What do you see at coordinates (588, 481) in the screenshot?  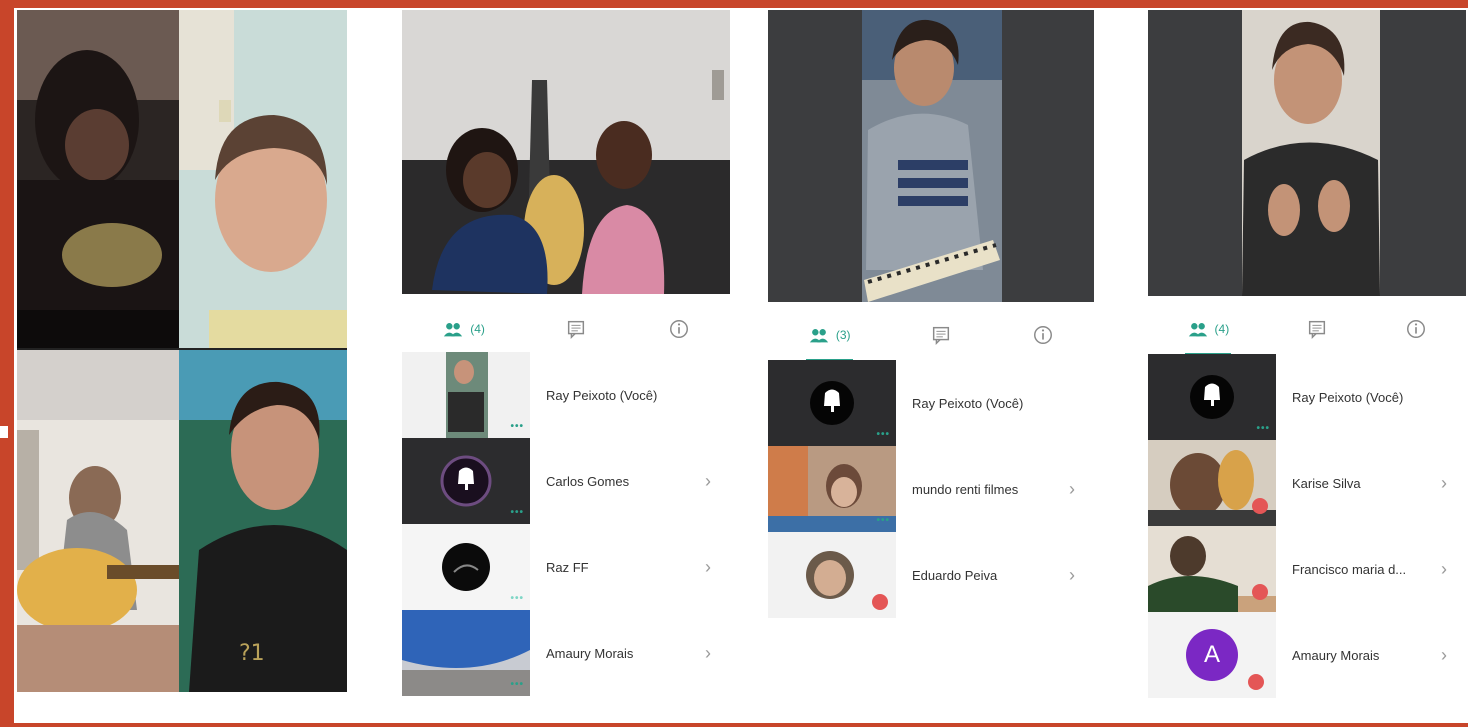 I see `participant-name: Carlos Gomes` at bounding box center [588, 481].